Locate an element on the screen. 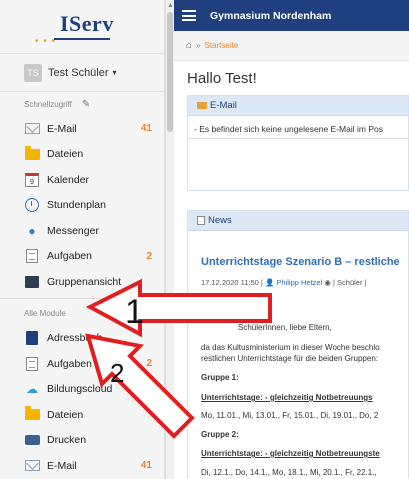 Image resolution: width=409 pixels, height=479 pixels. sidebar-item-print: Drucken is located at coordinates (82, 441).